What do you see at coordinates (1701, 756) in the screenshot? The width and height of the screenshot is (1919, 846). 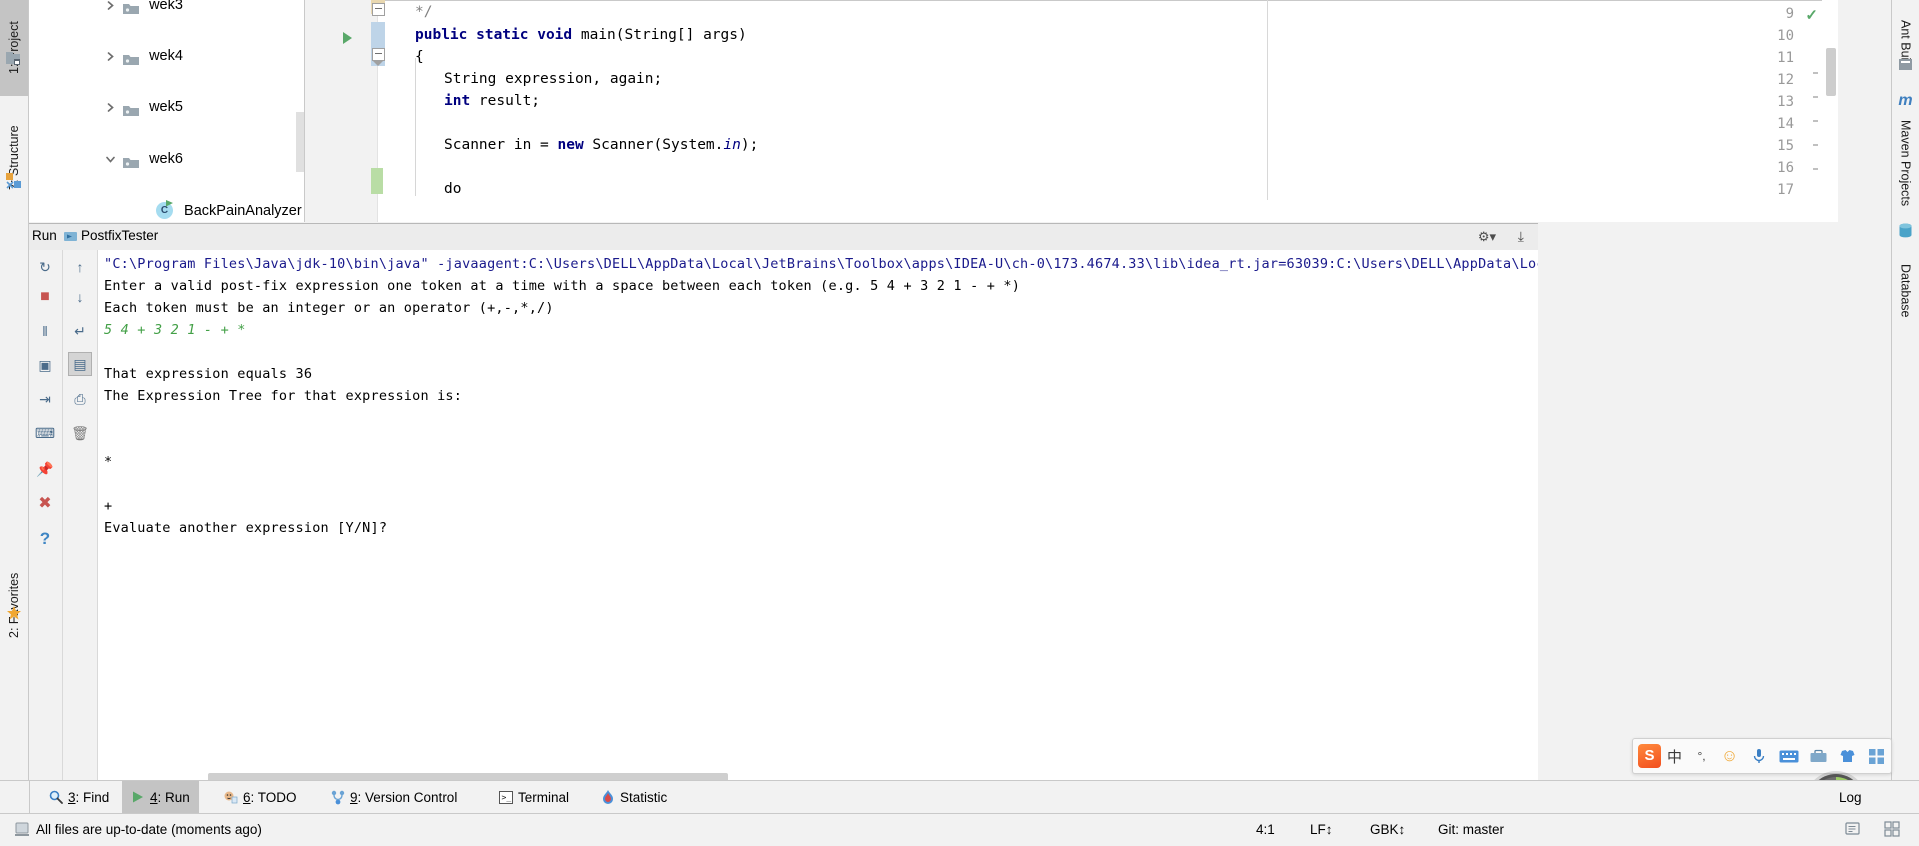 I see `punctuation-icon: °,` at bounding box center [1701, 756].